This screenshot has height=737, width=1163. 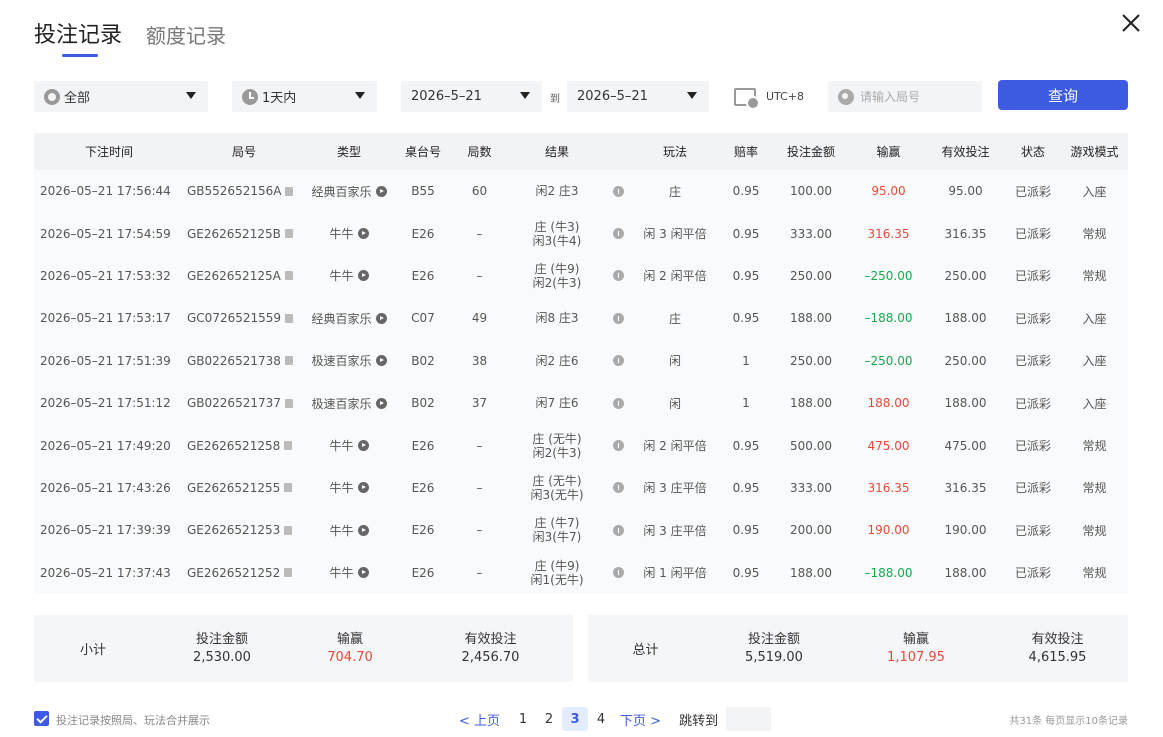 I want to click on result-line: 庄 (牛7), so click(x=557, y=523).